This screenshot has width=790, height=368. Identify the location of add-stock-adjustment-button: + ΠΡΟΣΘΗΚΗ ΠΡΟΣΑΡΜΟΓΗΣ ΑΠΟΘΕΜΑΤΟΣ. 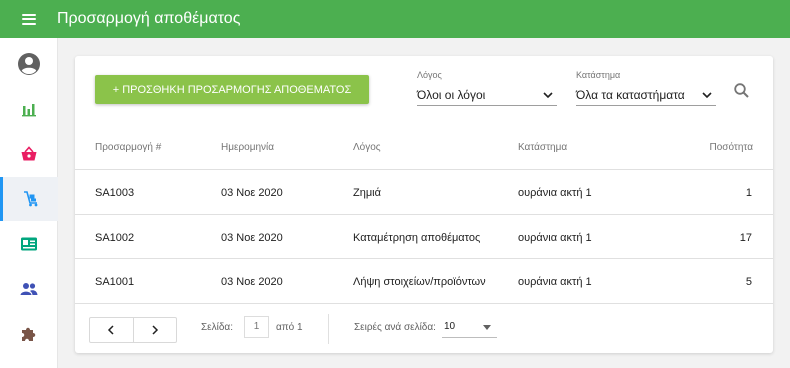
(232, 89).